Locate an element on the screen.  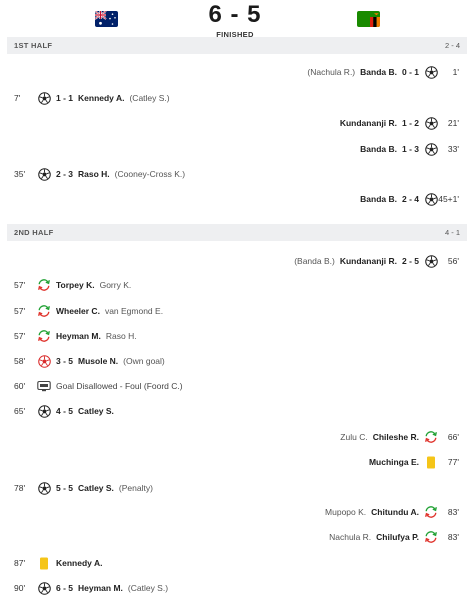
event-detail: Mupopo K. Chitundu A. is located at coordinates (381, 512).